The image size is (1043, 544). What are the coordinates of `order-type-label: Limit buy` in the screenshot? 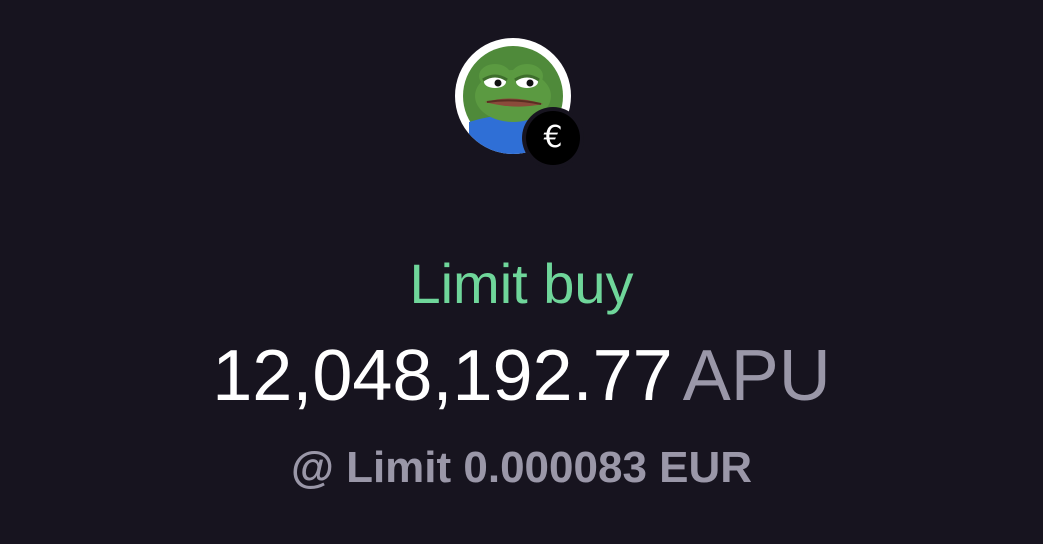 It's located at (521, 283).